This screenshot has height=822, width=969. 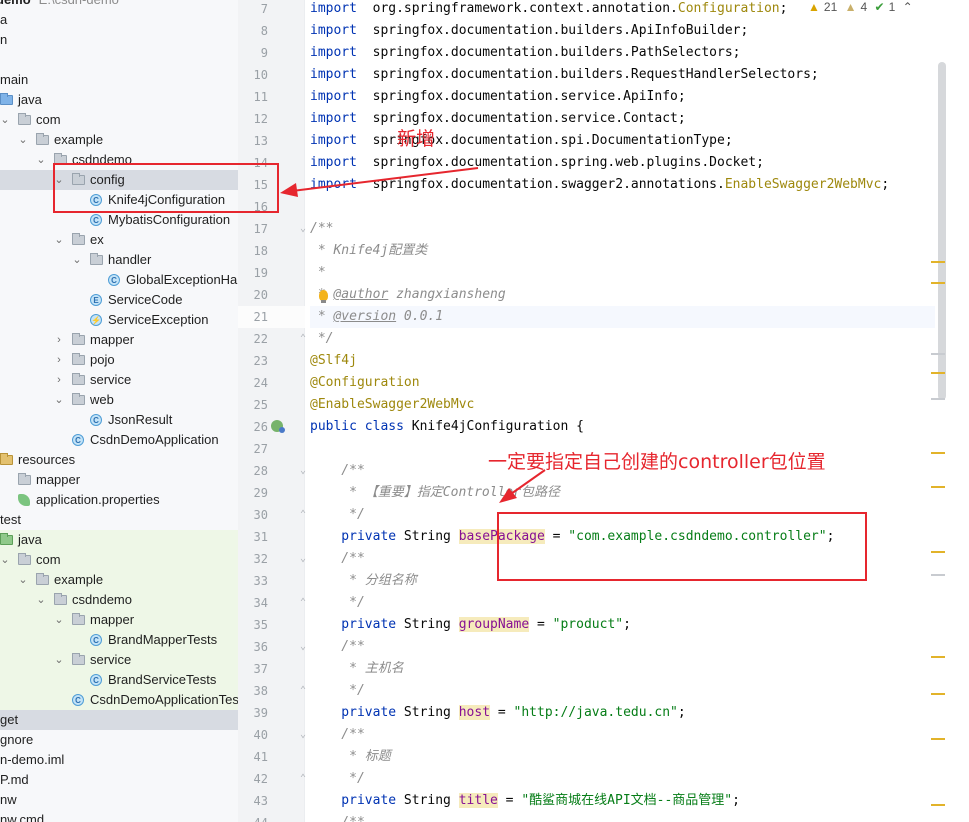 I want to click on lightbulb-icon, so click(x=323, y=296).